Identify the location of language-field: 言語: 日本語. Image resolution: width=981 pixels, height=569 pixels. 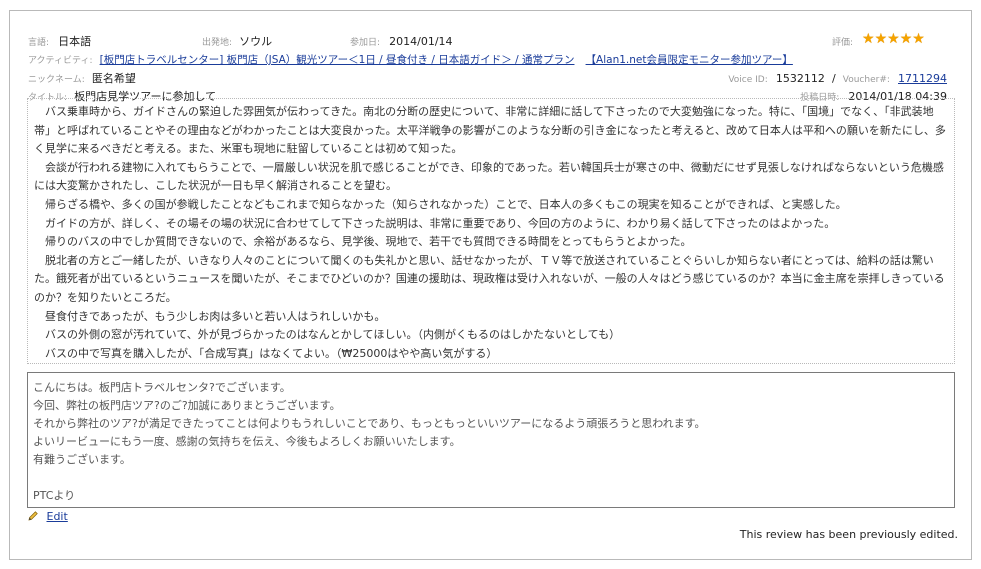
(59, 39).